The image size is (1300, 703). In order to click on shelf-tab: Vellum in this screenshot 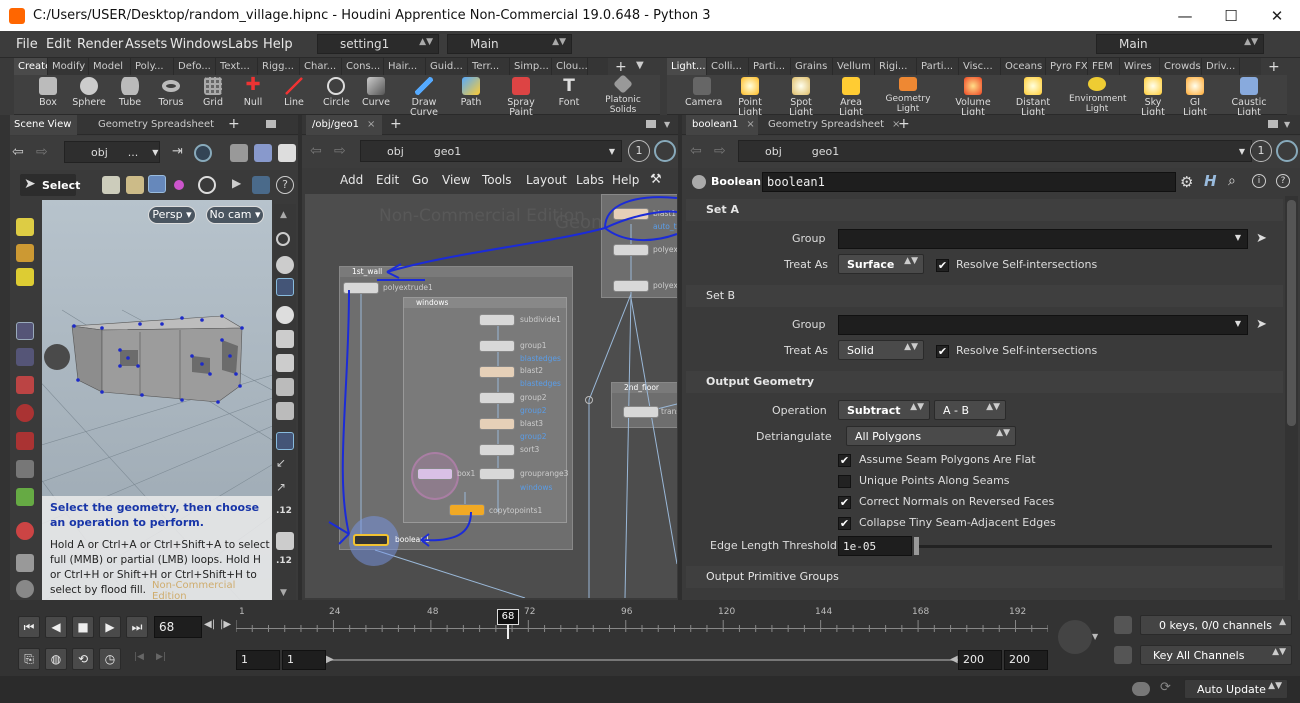, I will do `click(854, 66)`.